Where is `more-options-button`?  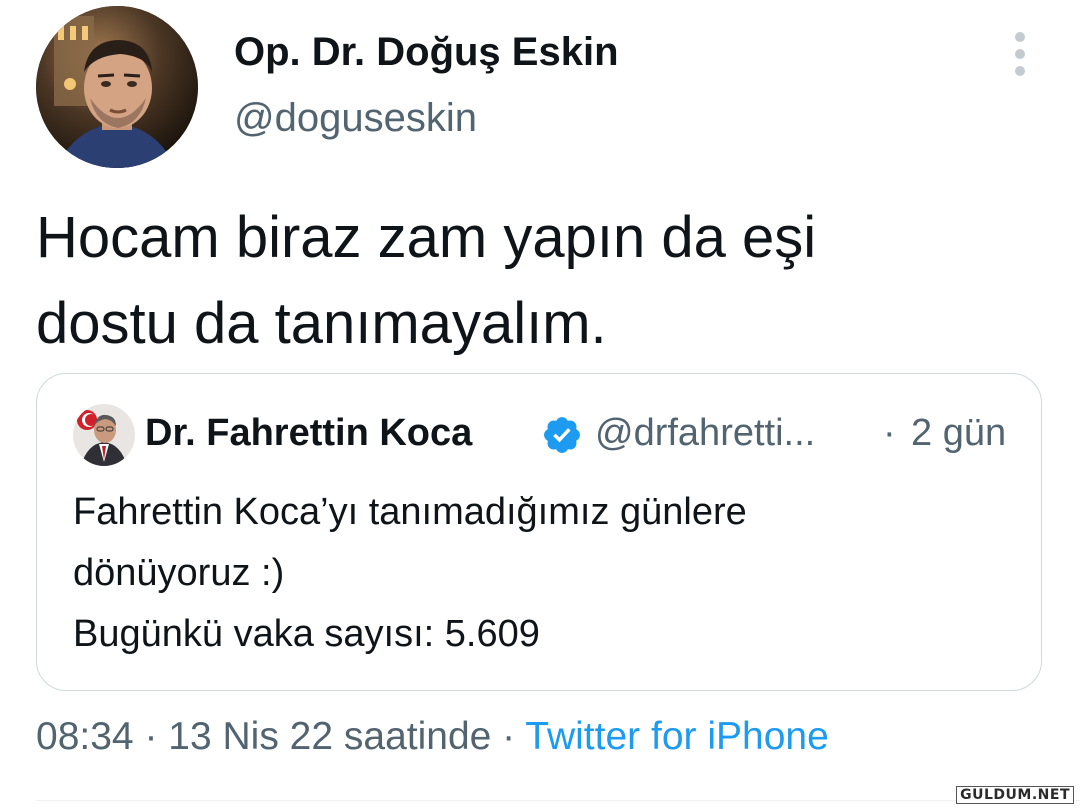 more-options-button is located at coordinates (1020, 54).